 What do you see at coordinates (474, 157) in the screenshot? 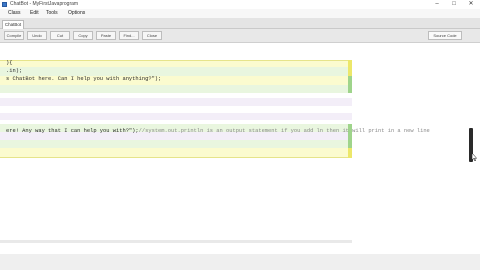
I see `mouse-pointer-icon` at bounding box center [474, 157].